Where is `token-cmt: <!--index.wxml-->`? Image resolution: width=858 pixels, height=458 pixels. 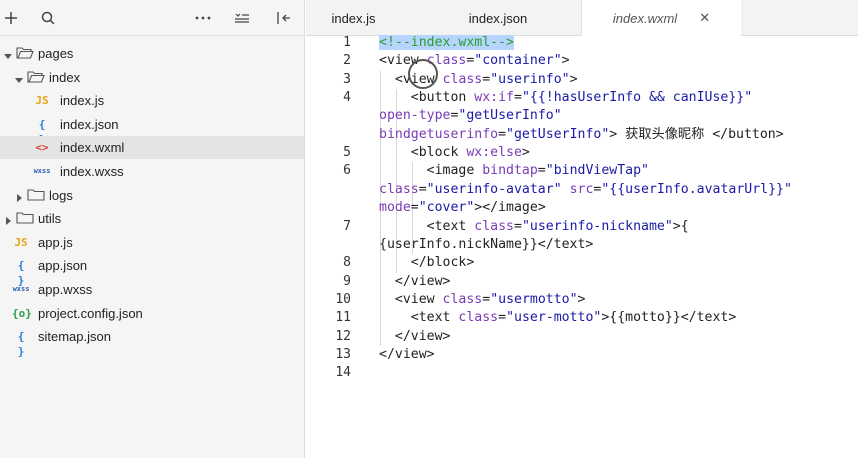 token-cmt: <!--index.wxml--> is located at coordinates (446, 42).